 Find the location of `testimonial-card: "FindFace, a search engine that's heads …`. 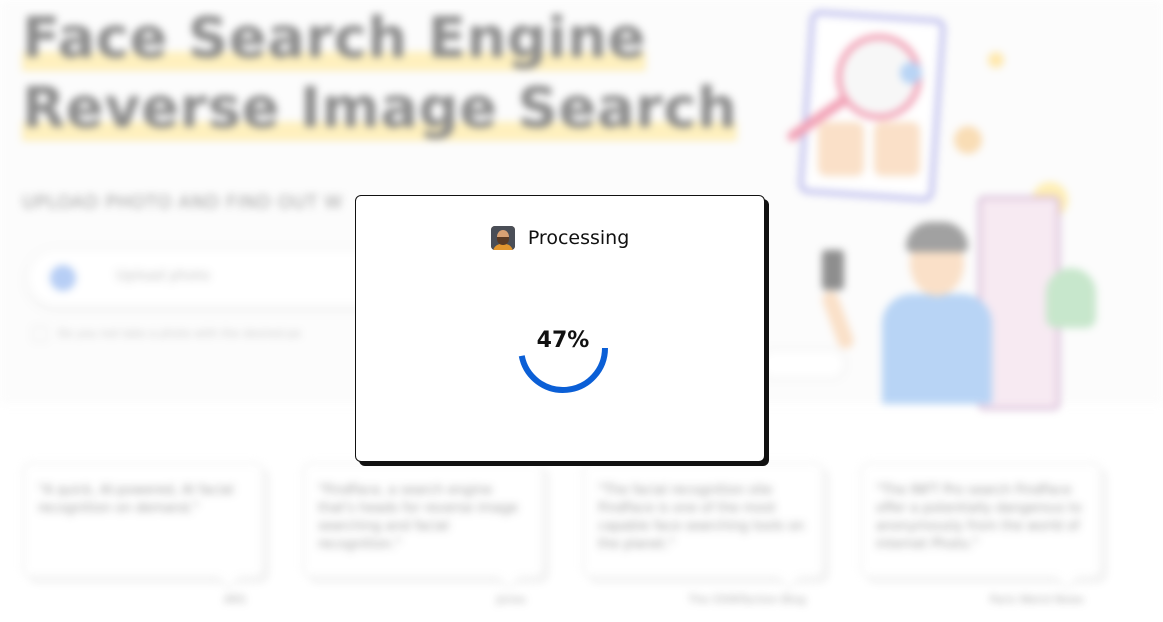

testimonial-card: "FindFace, a search engine that's heads … is located at coordinates (423, 534).